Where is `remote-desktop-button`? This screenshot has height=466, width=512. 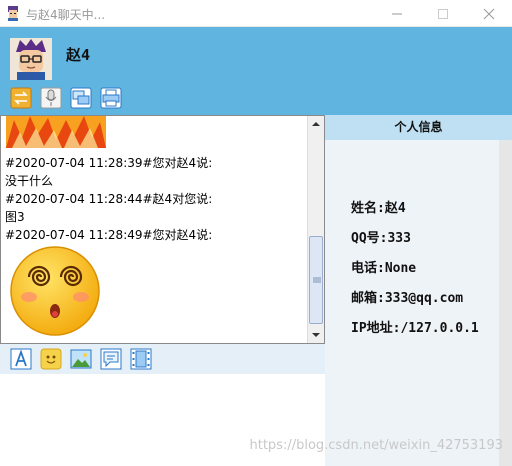
remote-desktop-button is located at coordinates (81, 98).